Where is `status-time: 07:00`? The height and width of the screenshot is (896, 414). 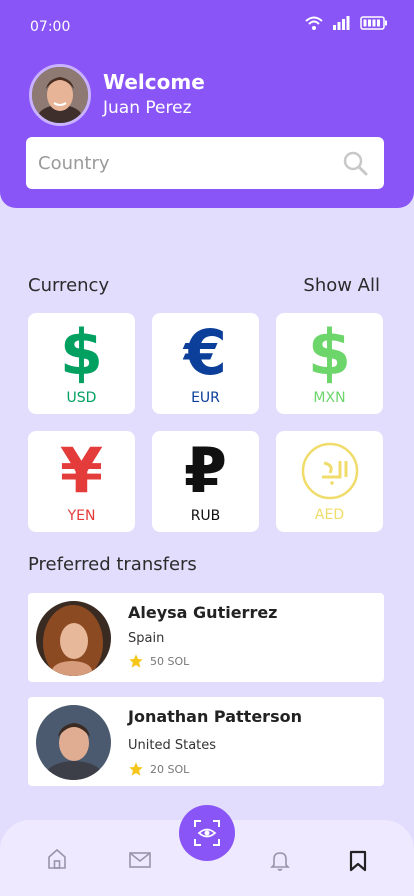
status-time: 07:00 is located at coordinates (50, 27).